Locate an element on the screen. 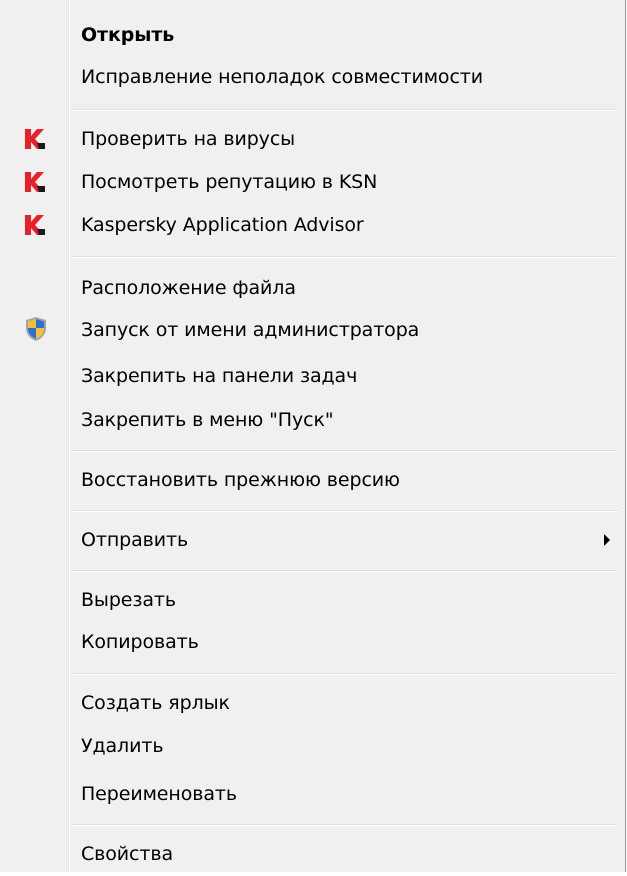 The width and height of the screenshot is (627, 876). menu-item-kaspersky-advisor: Kaspersky Application Advisor is located at coordinates (309, 225).